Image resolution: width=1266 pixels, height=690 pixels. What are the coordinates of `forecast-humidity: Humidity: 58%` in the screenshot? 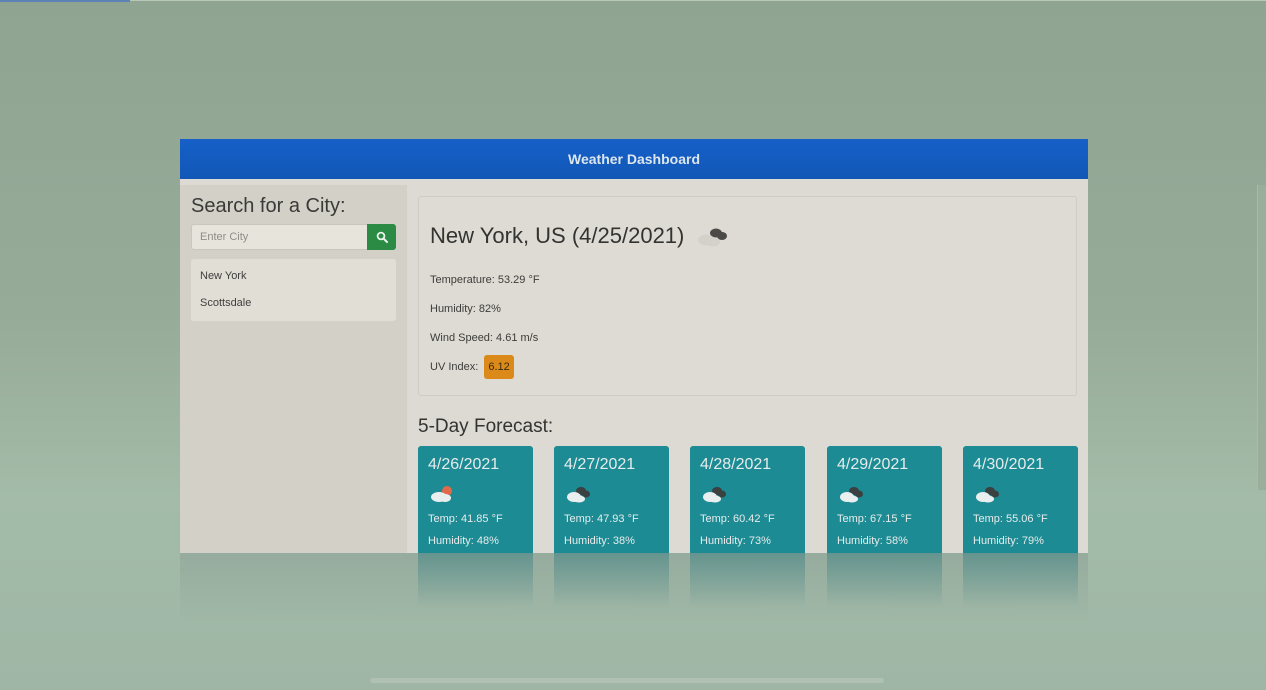 It's located at (872, 541).